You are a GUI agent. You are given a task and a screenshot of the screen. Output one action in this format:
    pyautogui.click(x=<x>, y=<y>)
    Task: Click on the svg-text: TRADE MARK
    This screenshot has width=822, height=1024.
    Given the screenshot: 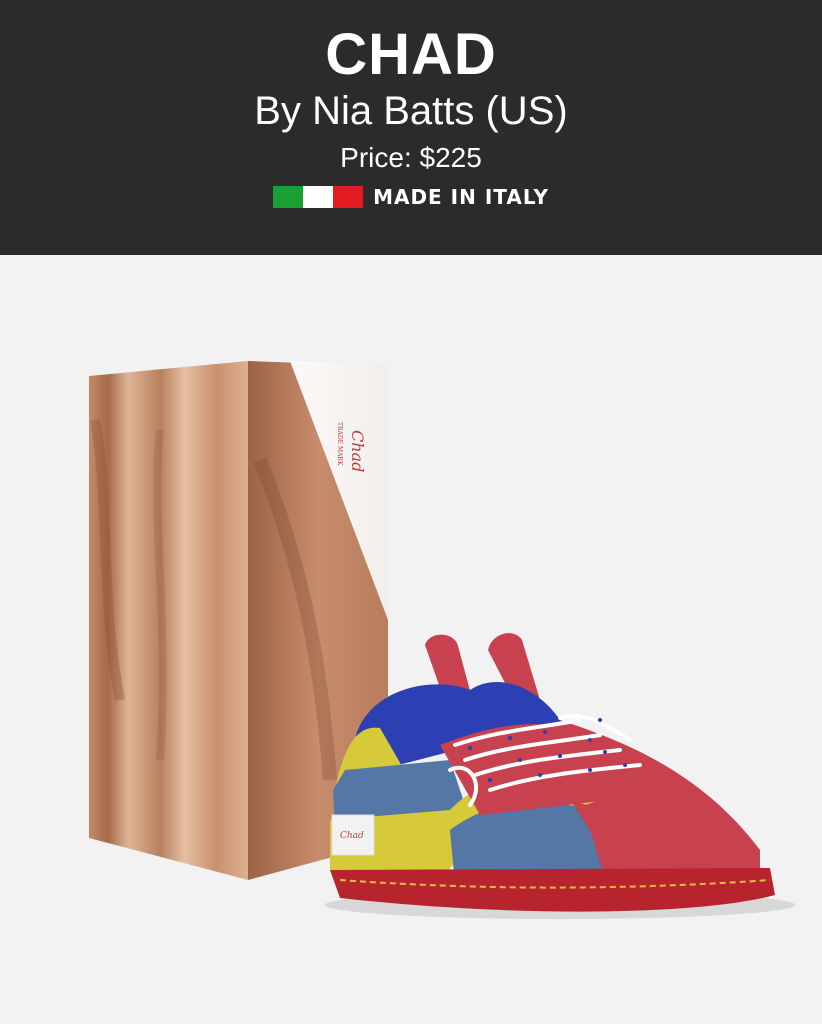 What is the action you would take?
    pyautogui.click(x=339, y=444)
    